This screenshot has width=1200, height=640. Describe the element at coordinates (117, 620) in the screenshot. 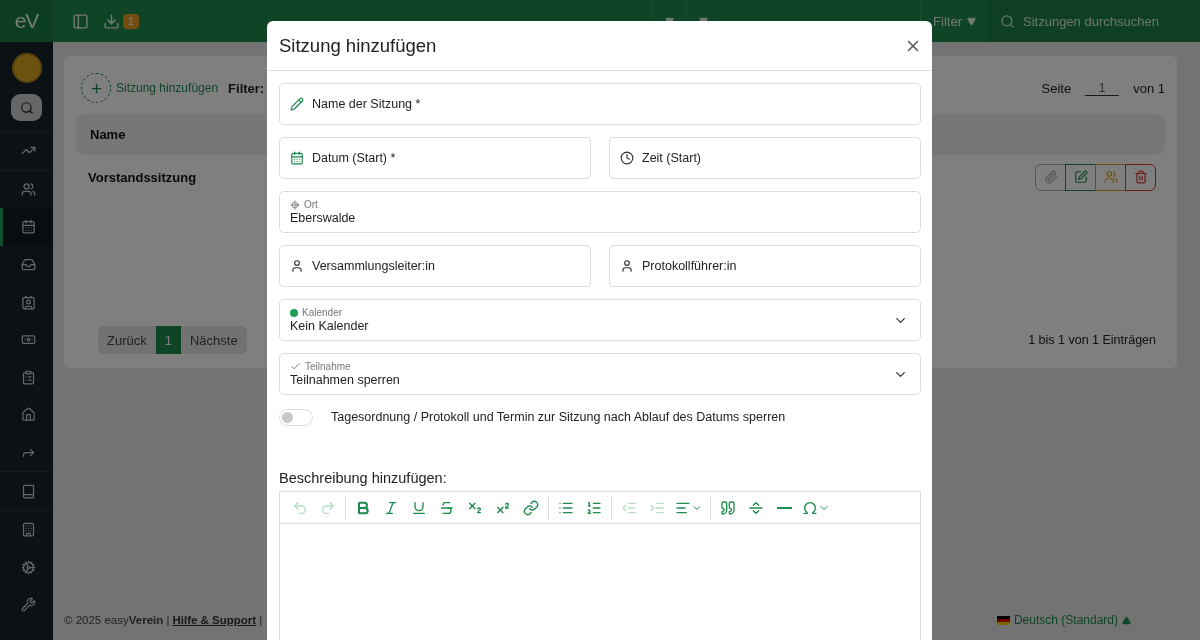

I see `copyright-text: © 2025 easyVerein |` at that location.